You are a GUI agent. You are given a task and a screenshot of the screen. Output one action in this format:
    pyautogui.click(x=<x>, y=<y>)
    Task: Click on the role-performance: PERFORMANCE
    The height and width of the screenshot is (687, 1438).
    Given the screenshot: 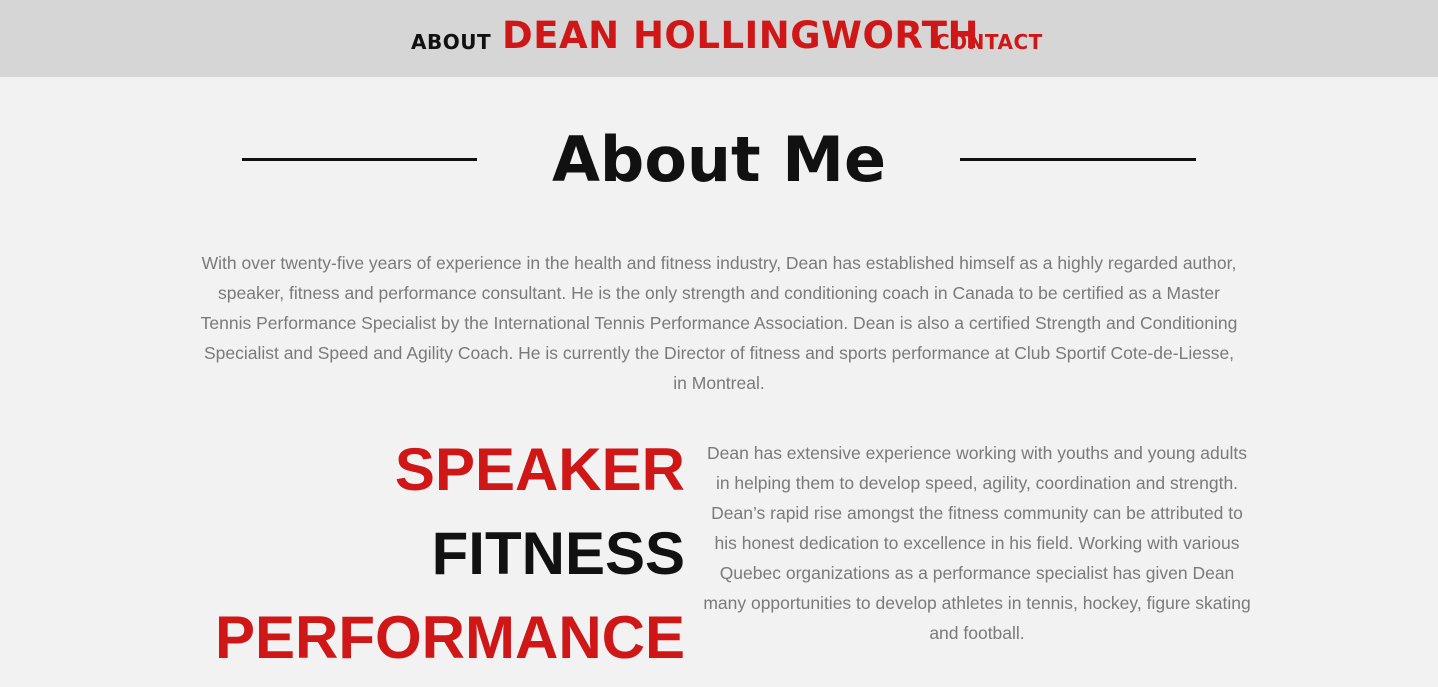 What is the action you would take?
    pyautogui.click(x=449, y=637)
    